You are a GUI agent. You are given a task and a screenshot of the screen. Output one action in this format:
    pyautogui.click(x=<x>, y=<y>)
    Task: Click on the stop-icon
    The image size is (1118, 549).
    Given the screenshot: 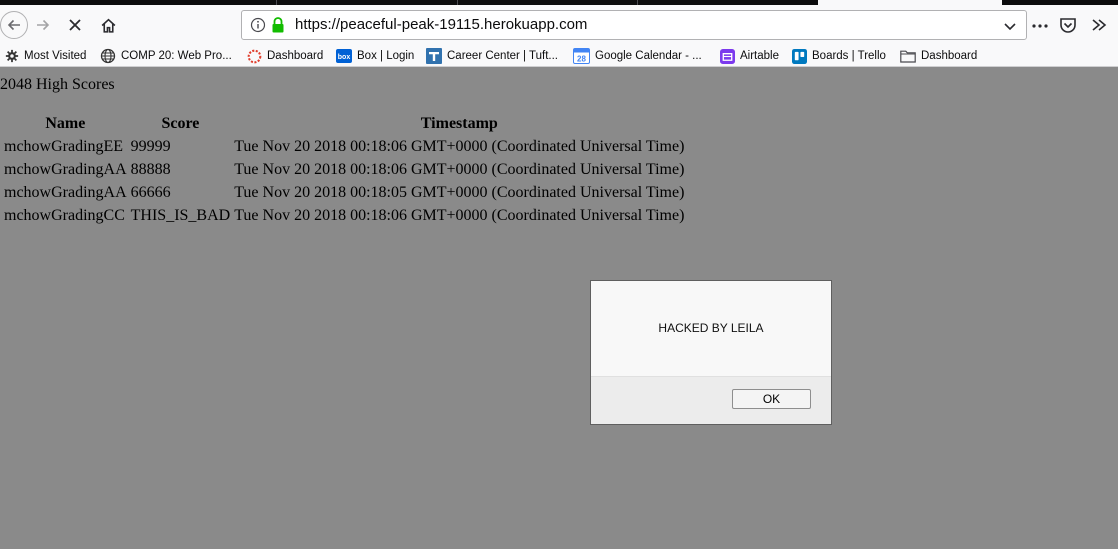 What is the action you would take?
    pyautogui.click(x=75, y=25)
    